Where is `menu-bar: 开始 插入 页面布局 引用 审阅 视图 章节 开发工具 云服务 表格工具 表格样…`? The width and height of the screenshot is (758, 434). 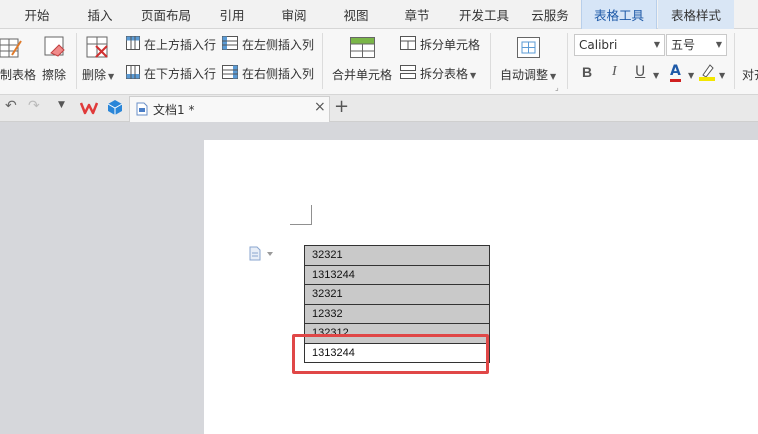
menu-bar: 开始 插入 页面布局 引用 审阅 视图 章节 开发工具 云服务 表格工具 表格样… is located at coordinates (379, 14).